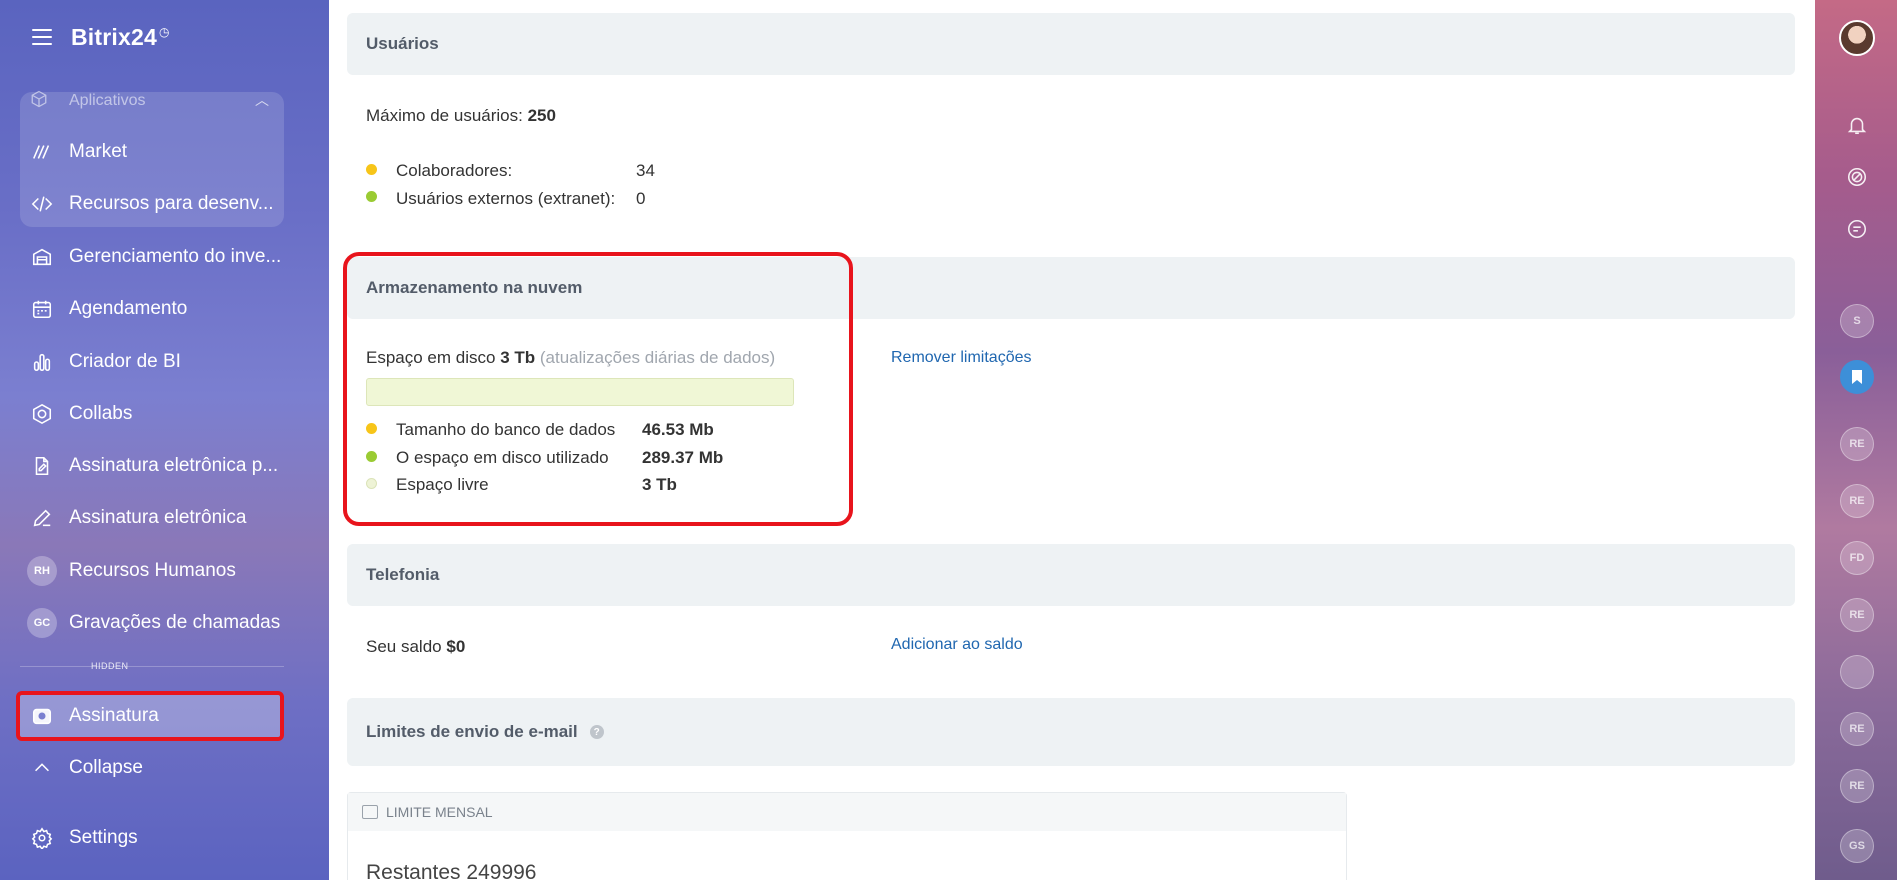 This screenshot has width=1897, height=880. What do you see at coordinates (84, 838) in the screenshot?
I see `sidebar-settings: Settings` at bounding box center [84, 838].